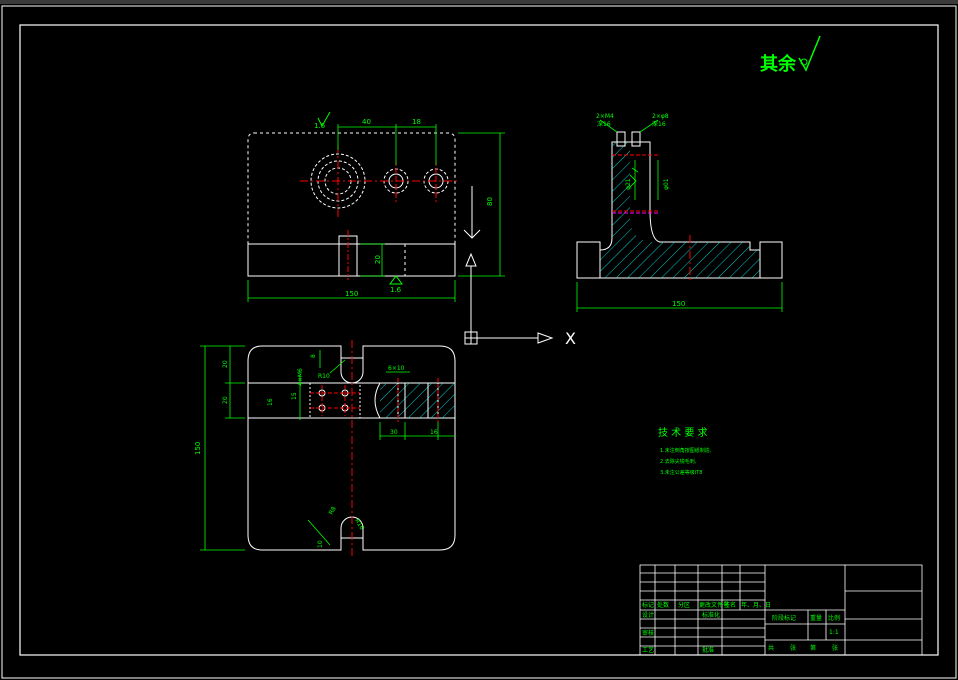 This screenshot has height=680, width=958. What do you see at coordinates (813, 648) in the screenshot?
I see `tb-sheet-num: 第` at bounding box center [813, 648].